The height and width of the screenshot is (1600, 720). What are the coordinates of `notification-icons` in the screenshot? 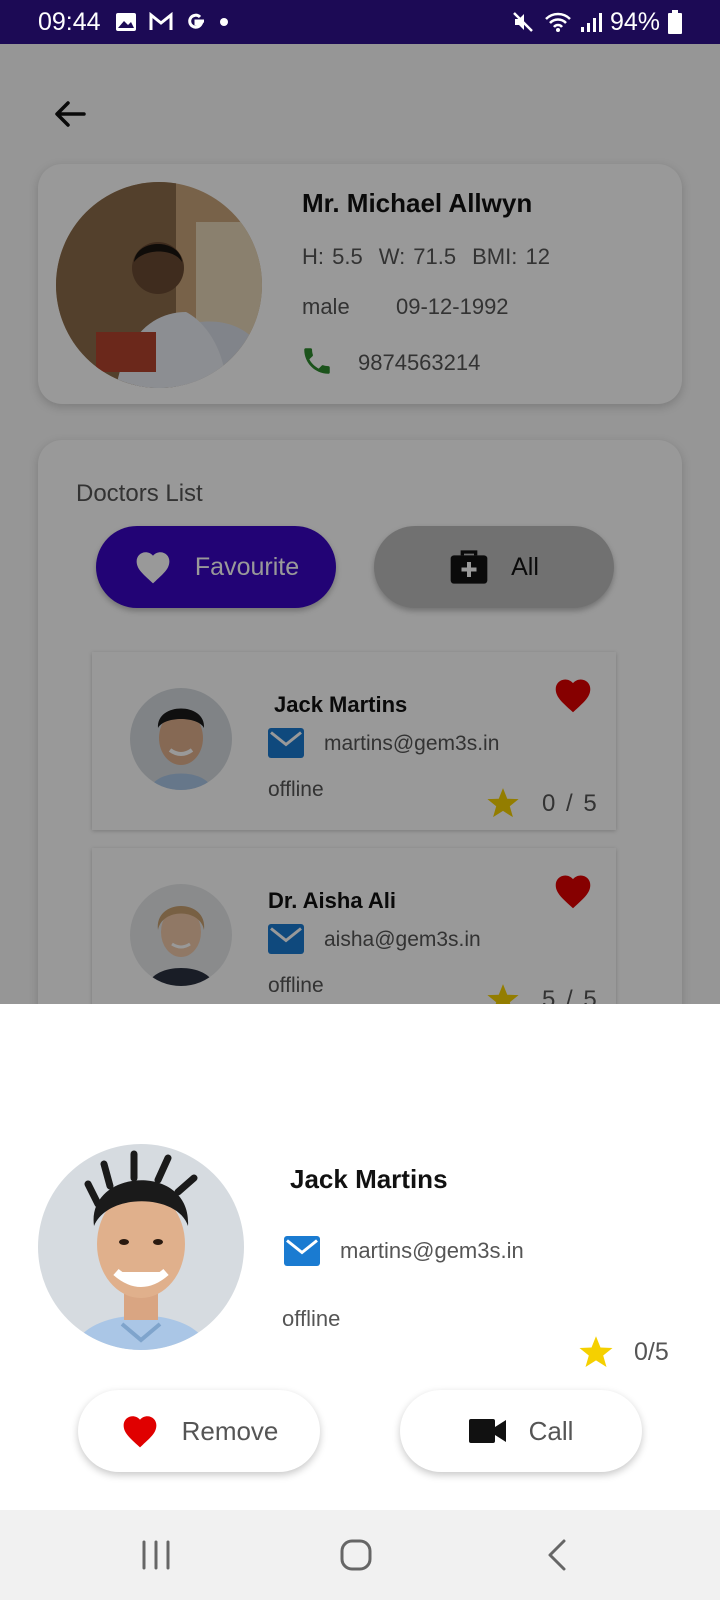 It's located at (172, 22).